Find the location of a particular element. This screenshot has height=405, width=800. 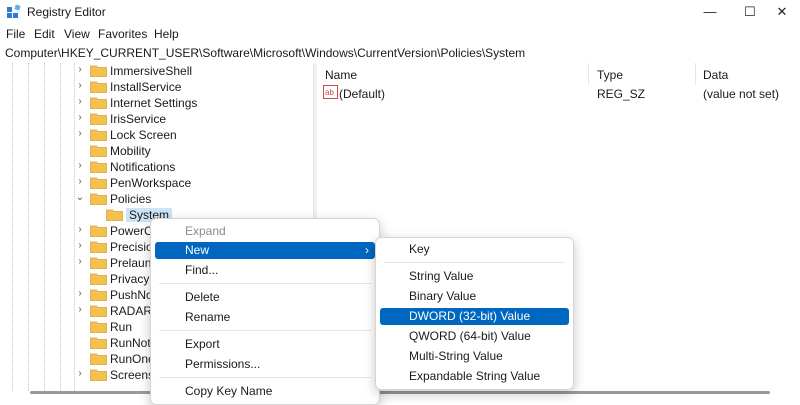

tree-item-label: Internet Settings is located at coordinates (154, 103).